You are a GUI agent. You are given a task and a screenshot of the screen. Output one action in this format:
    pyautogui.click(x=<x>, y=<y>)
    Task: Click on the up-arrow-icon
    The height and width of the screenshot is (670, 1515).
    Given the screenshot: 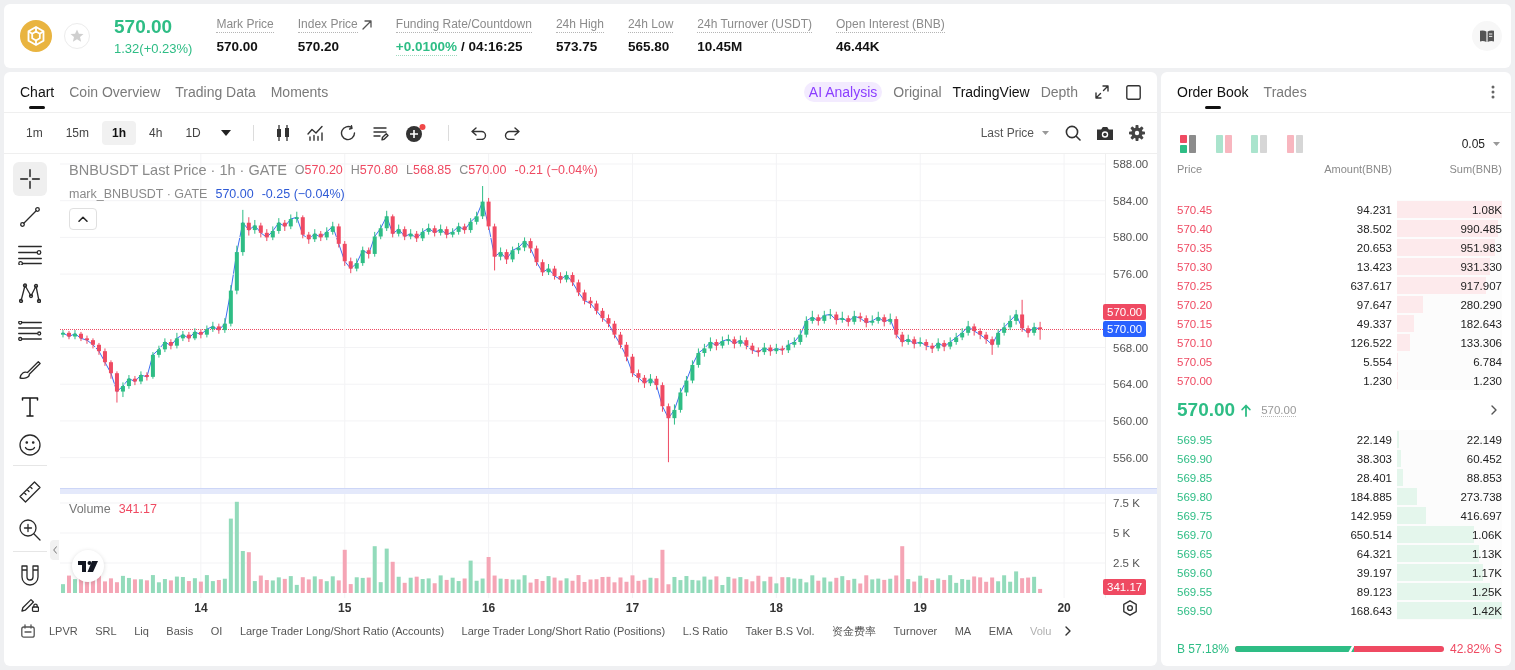 What is the action you would take?
    pyautogui.click(x=1246, y=410)
    